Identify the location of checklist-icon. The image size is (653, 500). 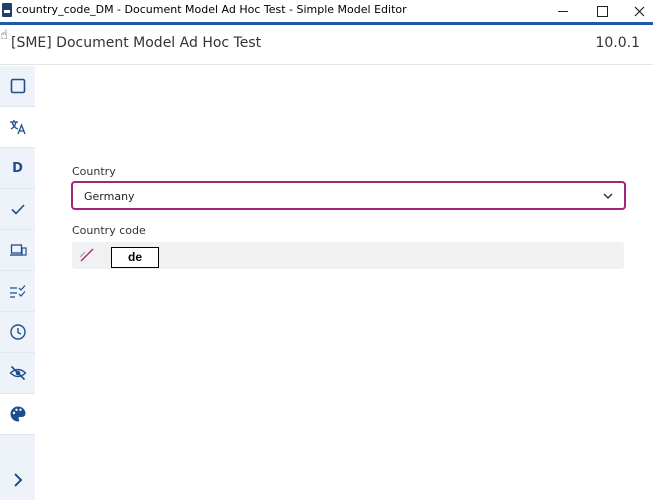
(17, 291).